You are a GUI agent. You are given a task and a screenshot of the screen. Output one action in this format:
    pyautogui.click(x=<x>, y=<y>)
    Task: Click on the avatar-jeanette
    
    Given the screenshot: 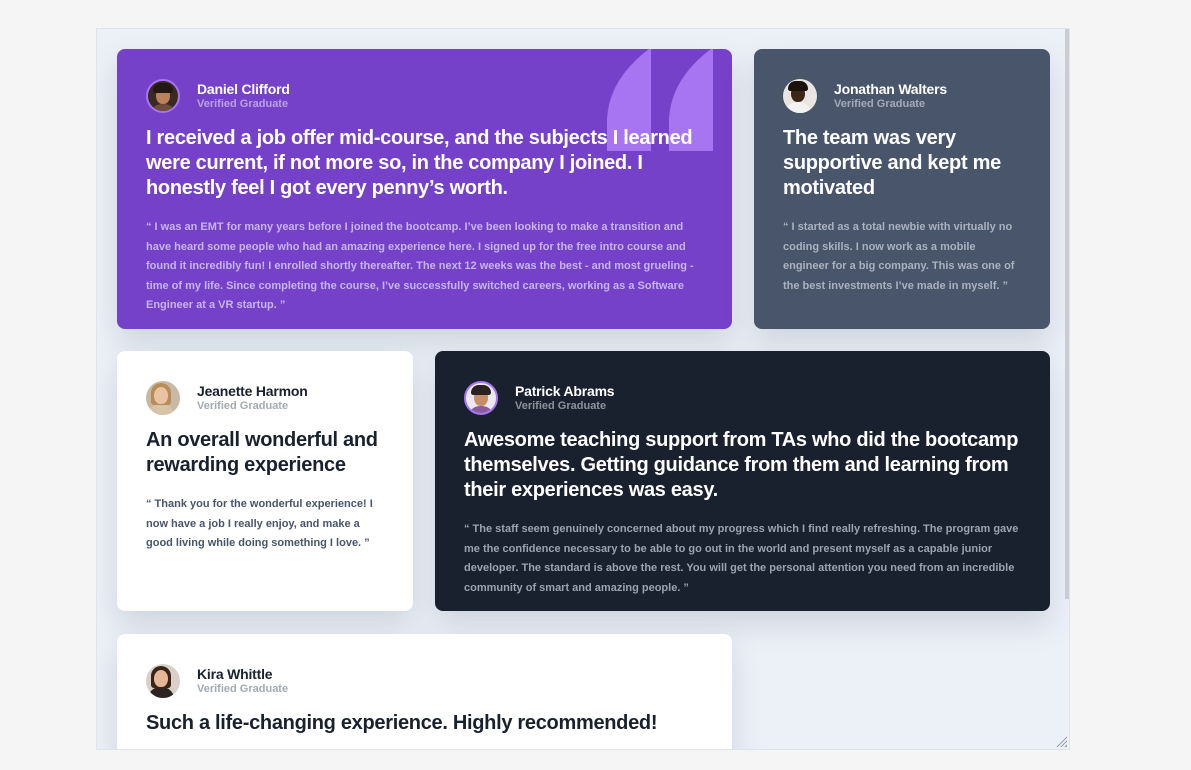 What is the action you would take?
    pyautogui.click(x=163, y=398)
    